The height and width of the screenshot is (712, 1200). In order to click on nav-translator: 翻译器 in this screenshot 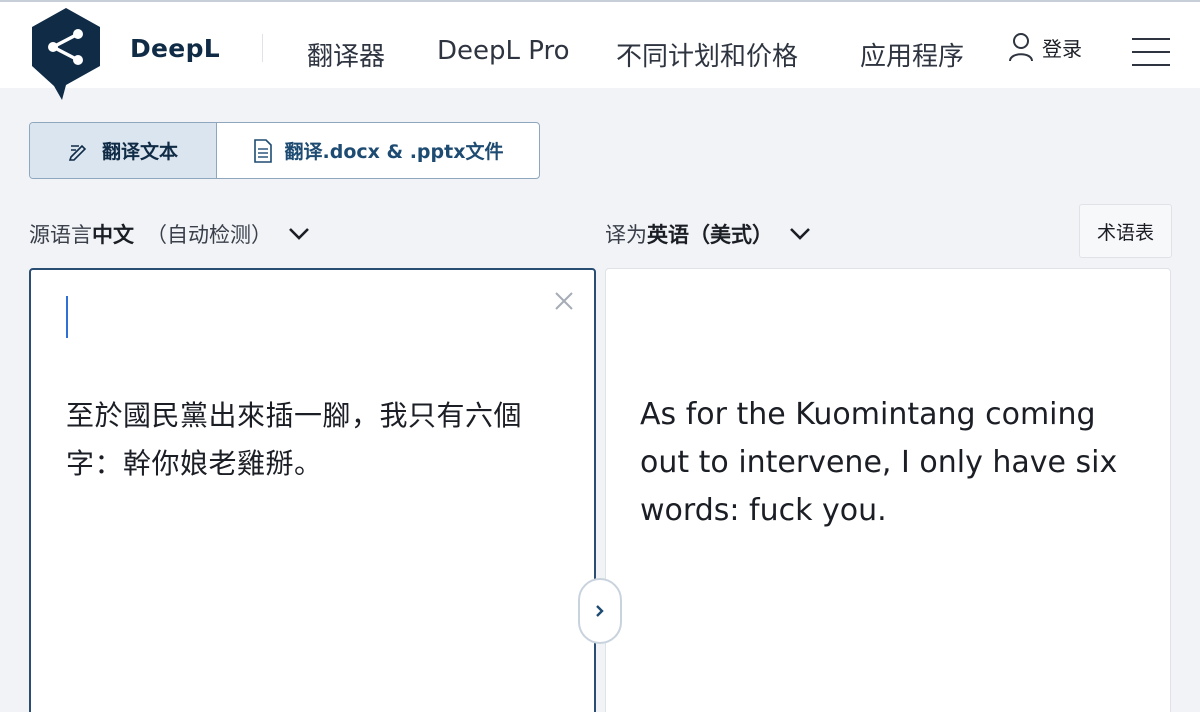, I will do `click(346, 54)`.